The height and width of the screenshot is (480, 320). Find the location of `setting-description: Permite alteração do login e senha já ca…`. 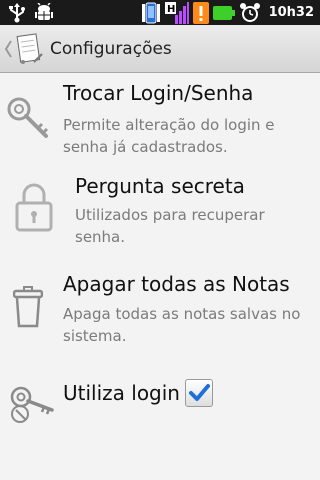

setting-description: Permite alteração do login e senha já ca… is located at coordinates (169, 136).